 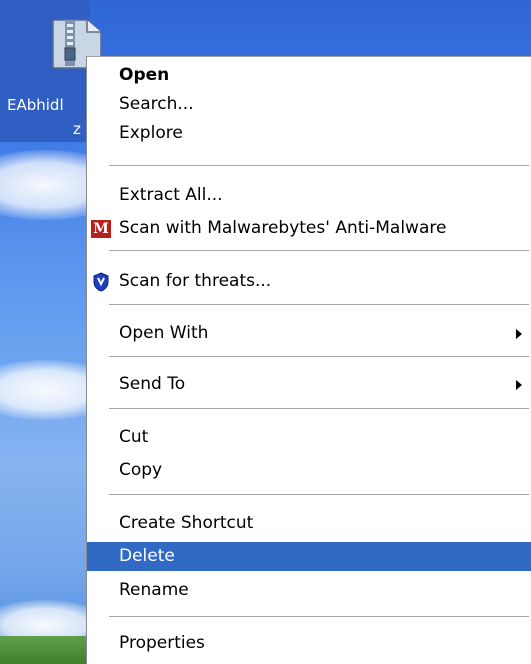 I want to click on menu-item-scan-malwarebytes: M Scan with Malwarebytes' Anti-Malware, so click(x=309, y=228).